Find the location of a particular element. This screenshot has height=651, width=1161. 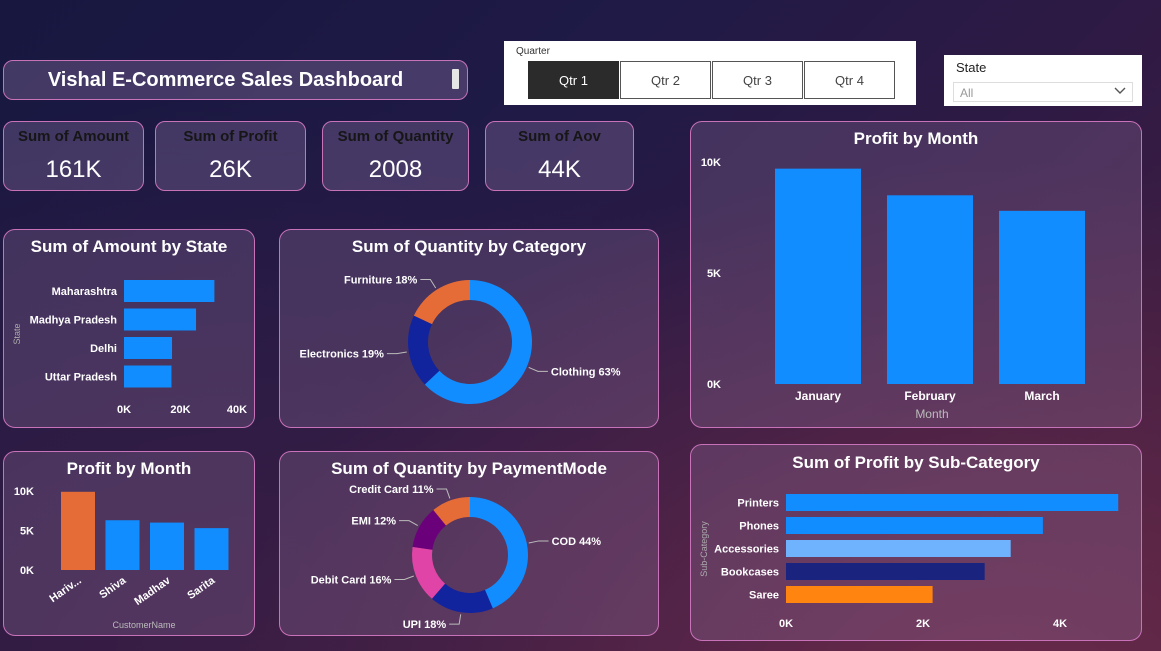

category-label: Shiva is located at coordinates (113, 587).